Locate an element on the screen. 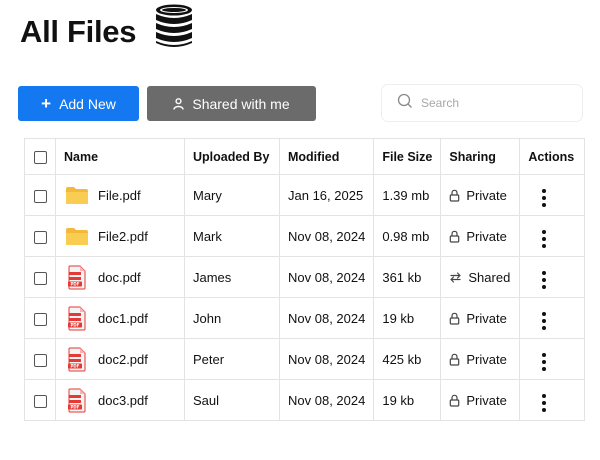 This screenshot has height=460, width=600. file-name: File2.pdf is located at coordinates (123, 236).